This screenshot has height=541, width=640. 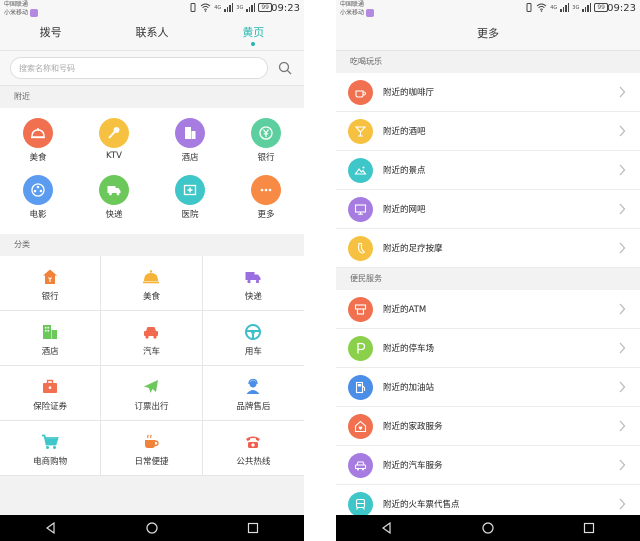 I want to click on nearby-item-bank: 银行, so click(x=266, y=142).